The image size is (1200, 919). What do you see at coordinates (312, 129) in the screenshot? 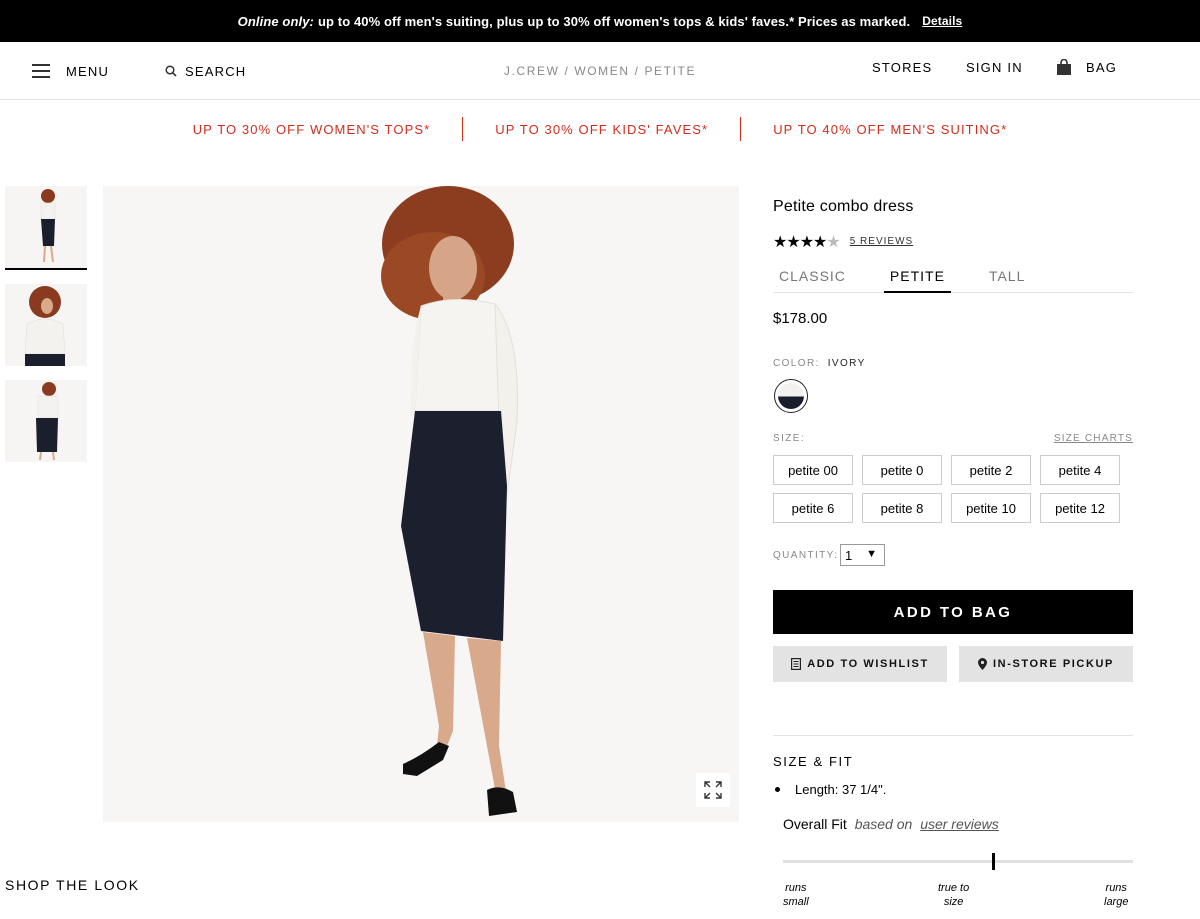
I see `promo-womens-tops: UP TO 30% OFF WOMEN'S TOPS*` at bounding box center [312, 129].